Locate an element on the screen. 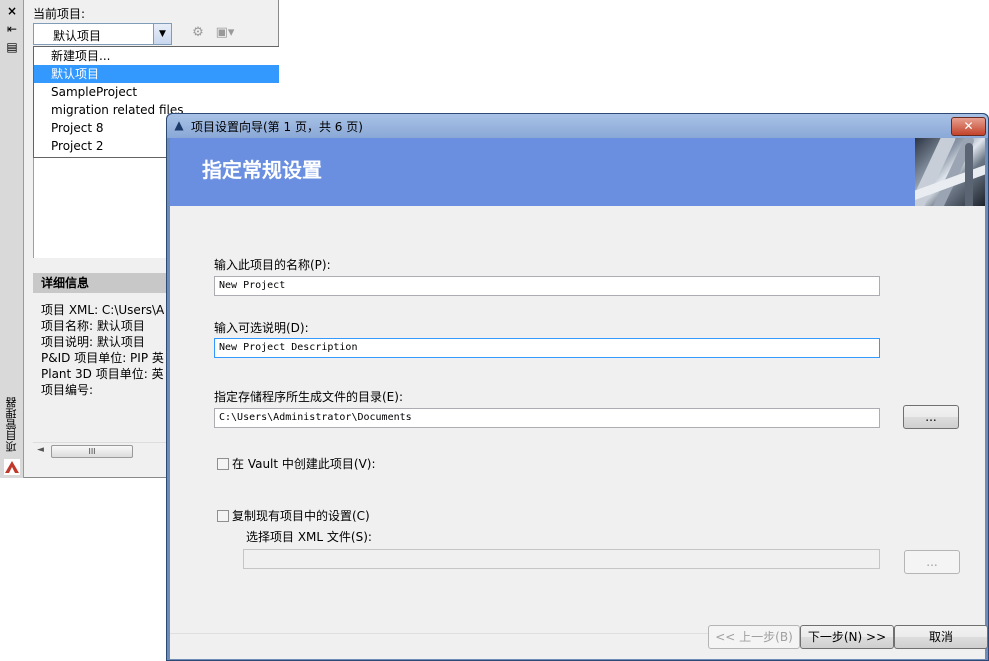 The height and width of the screenshot is (661, 989). vault-checkbox is located at coordinates (223, 464).